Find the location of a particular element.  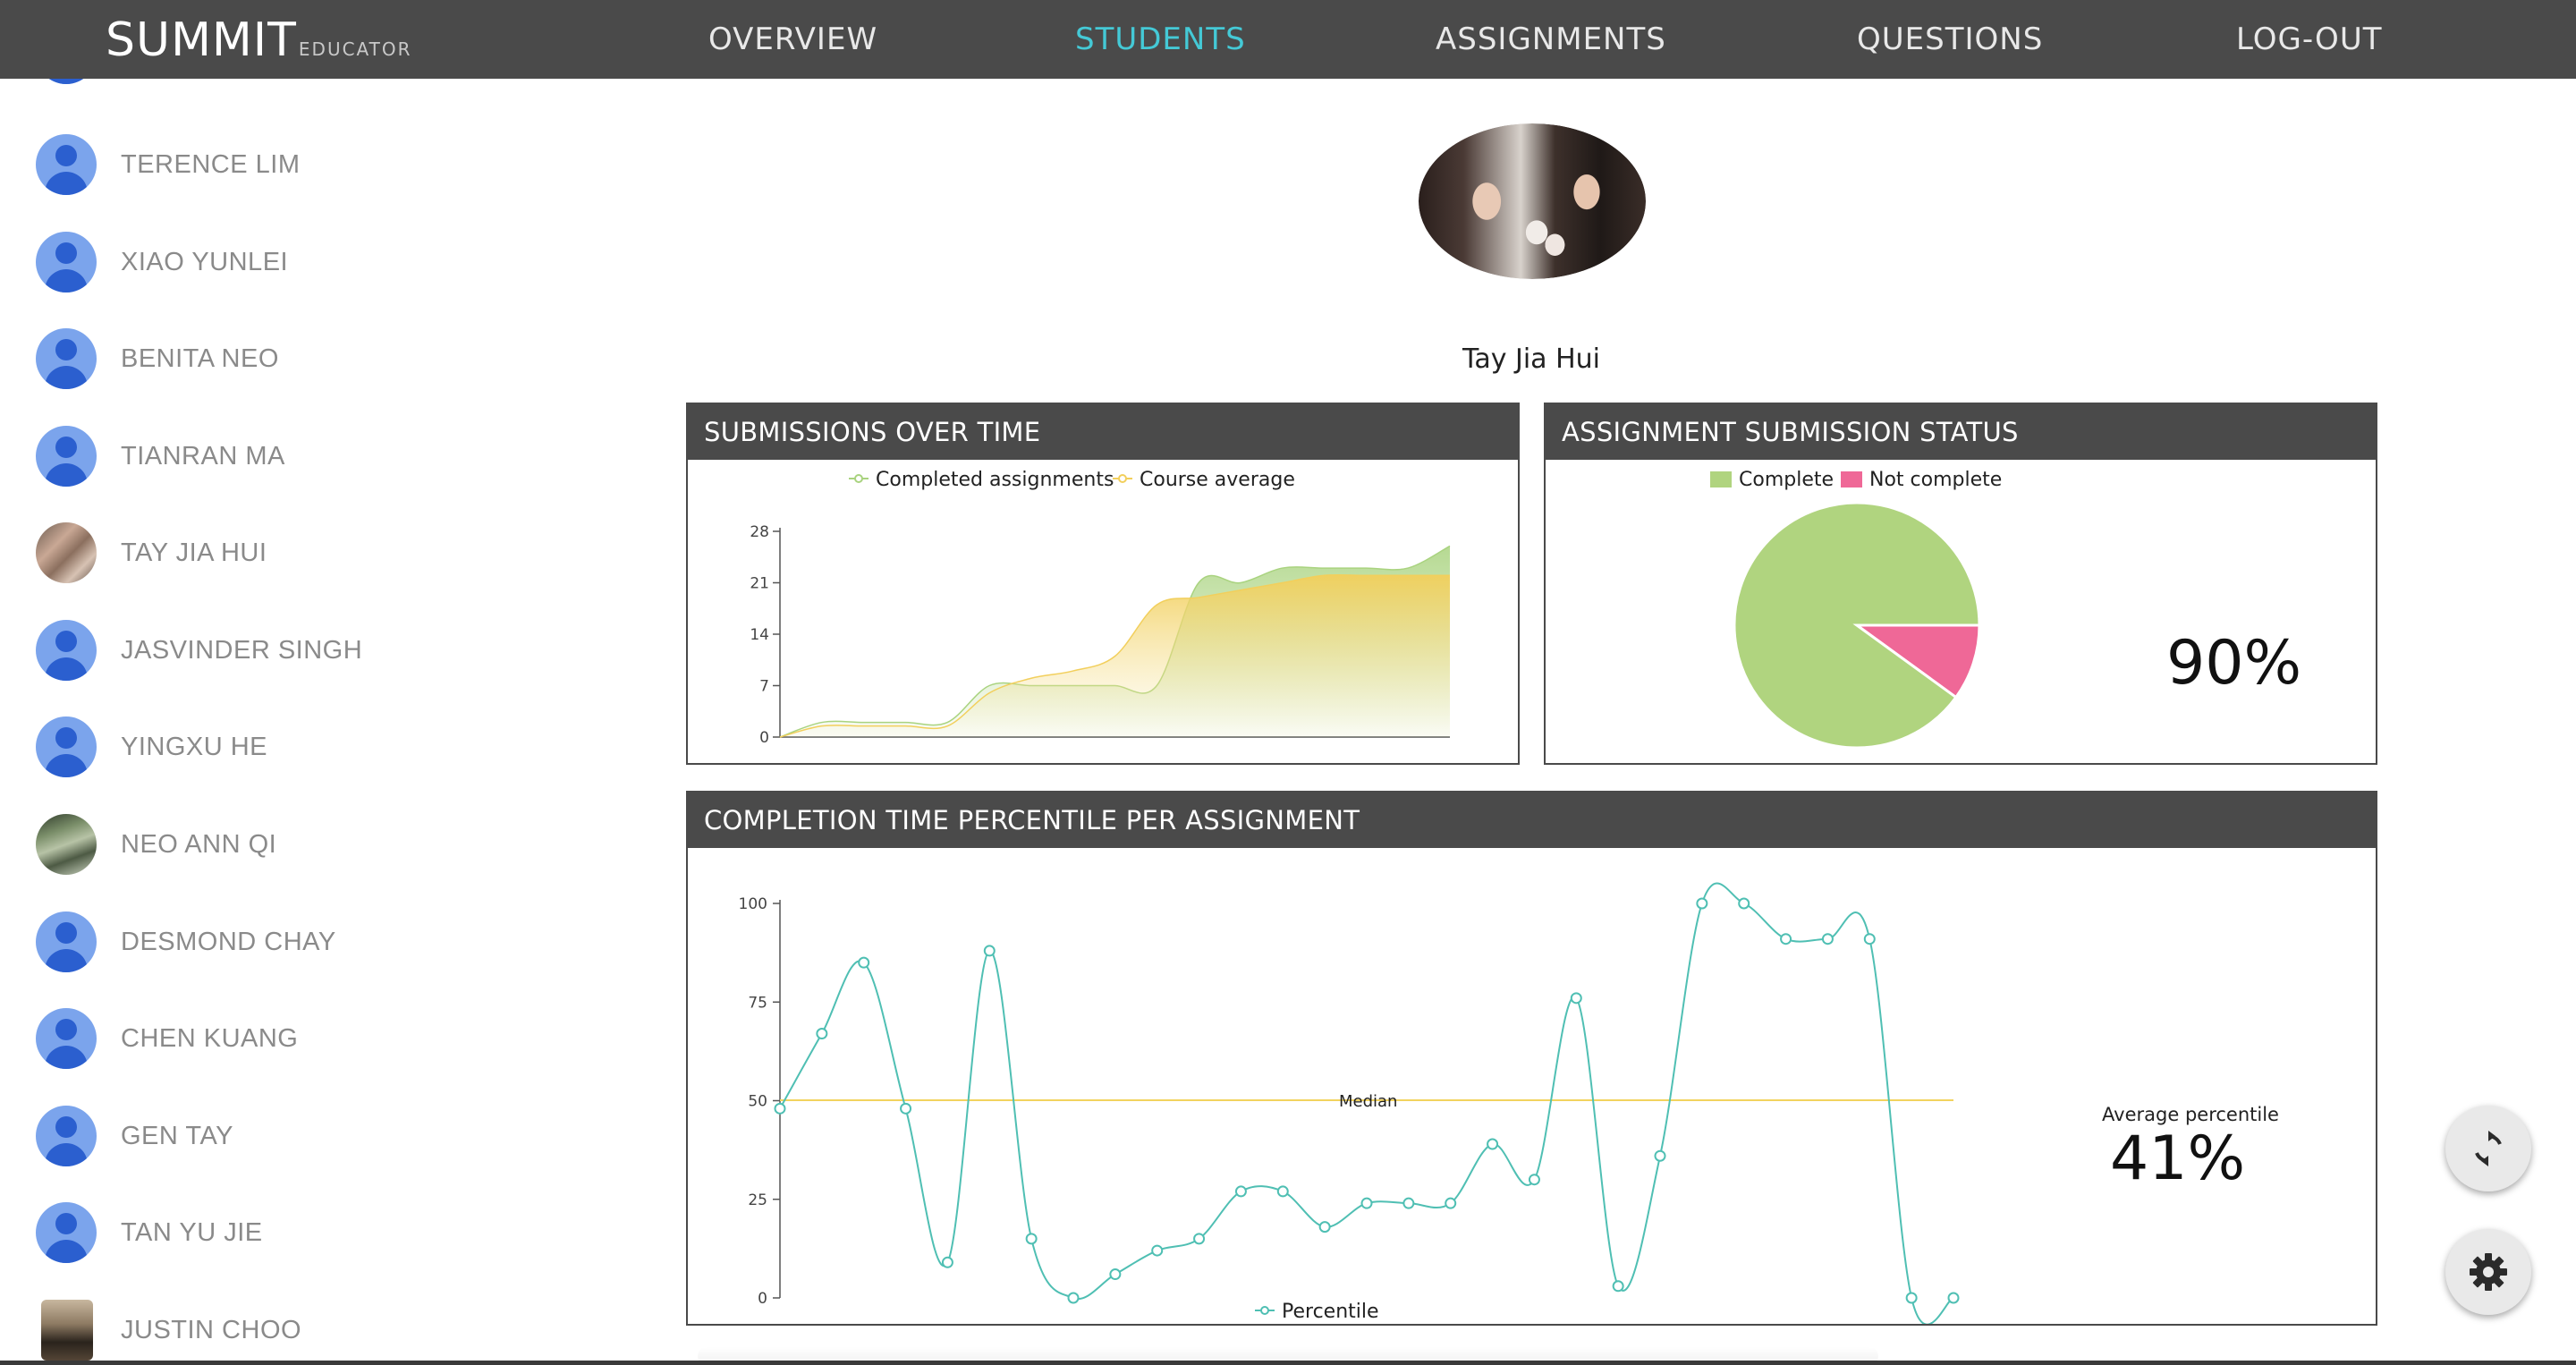

chart-legend: Complete Not complete is located at coordinates (1856, 480).